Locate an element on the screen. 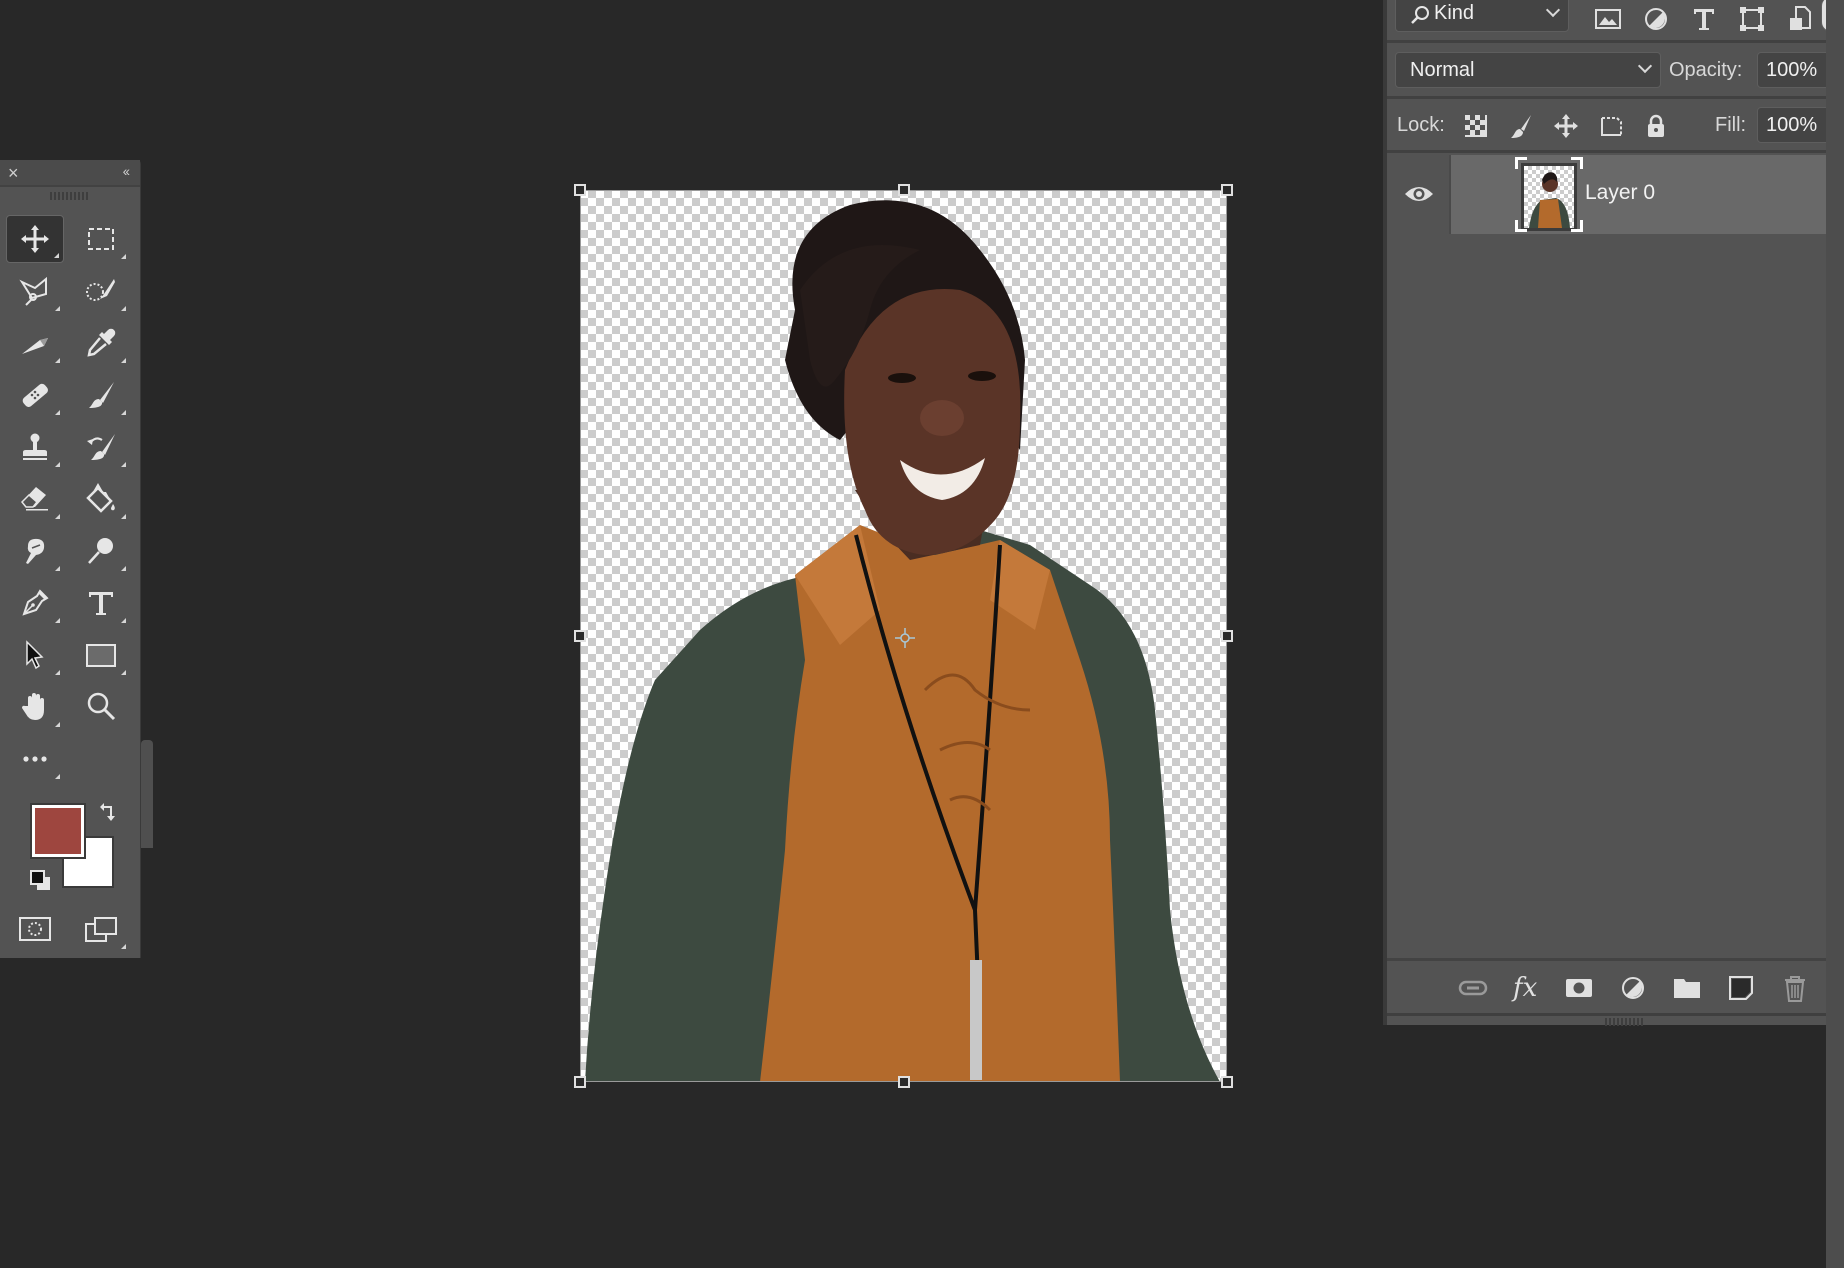 The width and height of the screenshot is (1844, 1268). pen-tool is located at coordinates (35, 603).